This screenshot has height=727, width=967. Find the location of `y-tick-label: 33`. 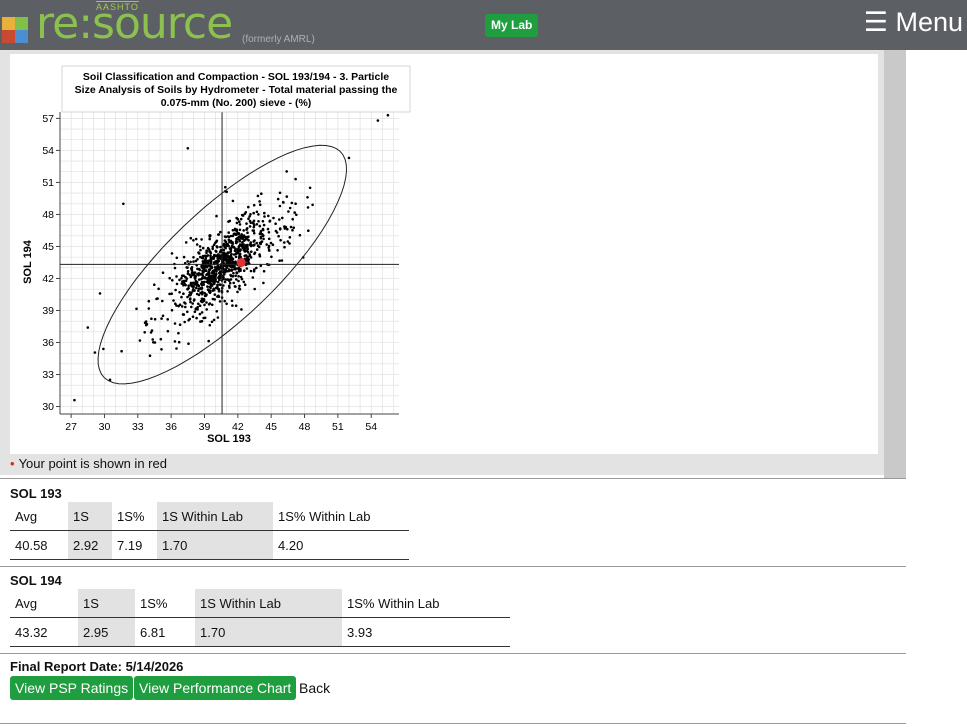

y-tick-label: 33 is located at coordinates (48, 375).